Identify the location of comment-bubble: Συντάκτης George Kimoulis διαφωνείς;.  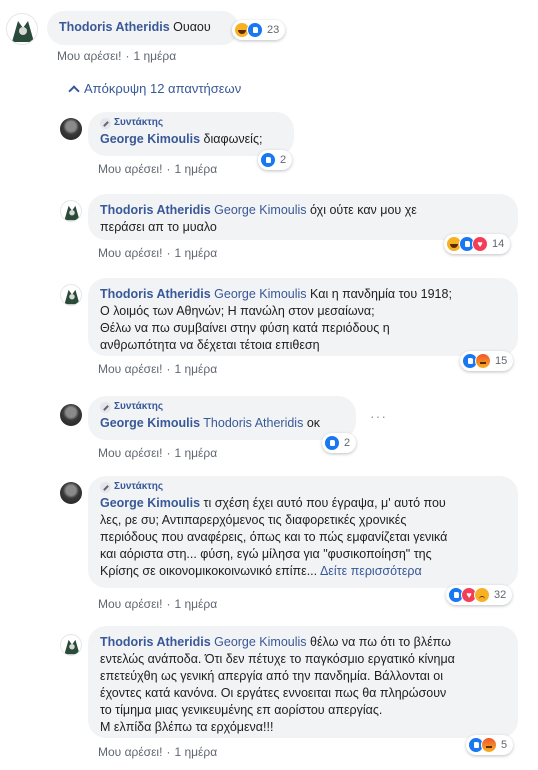
(191, 134).